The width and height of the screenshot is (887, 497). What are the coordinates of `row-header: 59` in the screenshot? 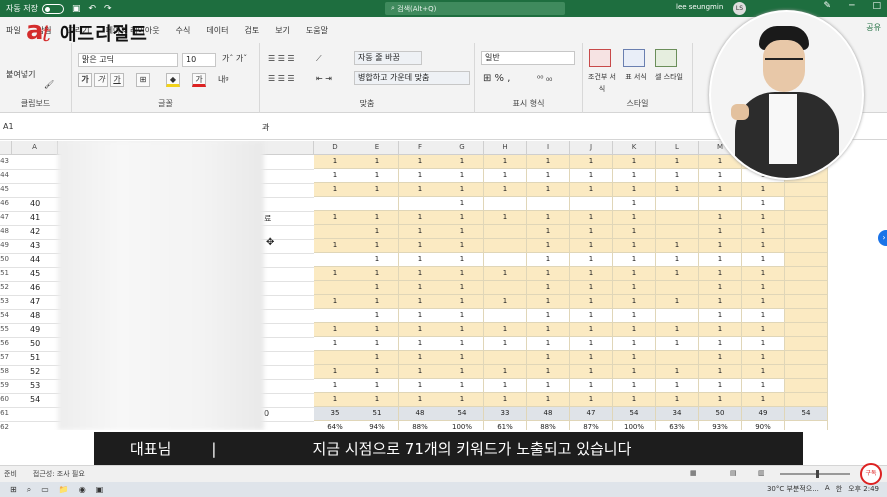 It's located at (5, 385).